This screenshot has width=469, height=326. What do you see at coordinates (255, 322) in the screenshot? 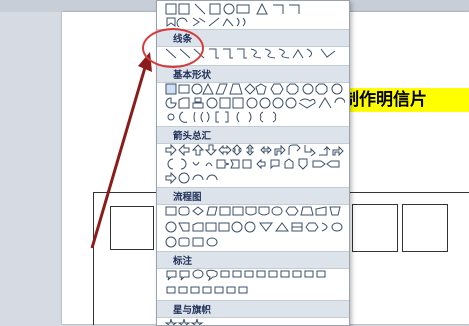
I see `stars-banners-row` at bounding box center [255, 322].